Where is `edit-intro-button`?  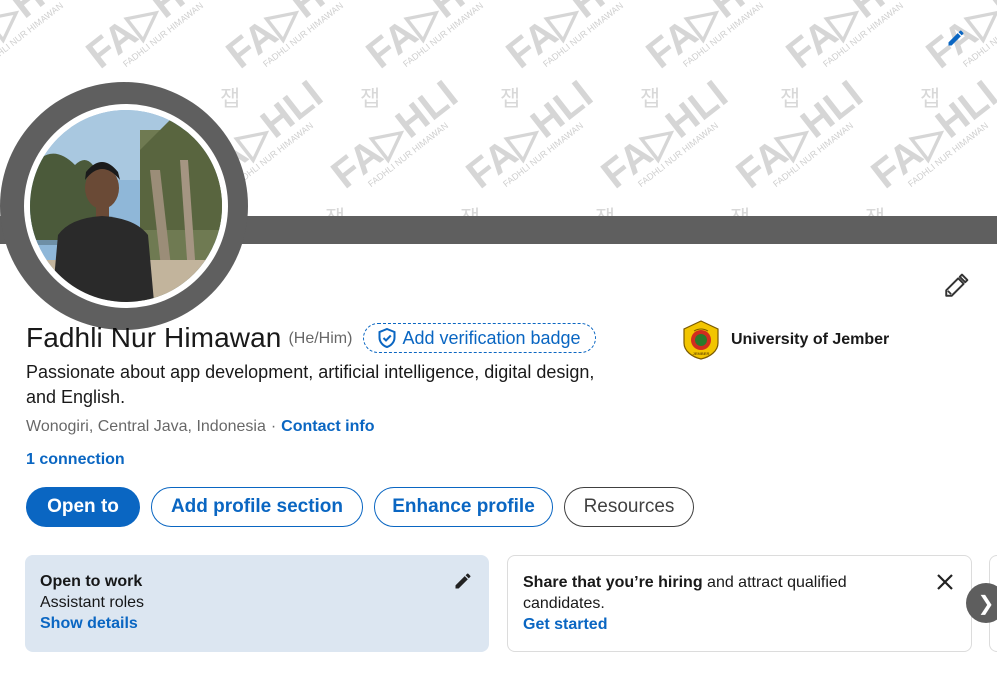
edit-intro-button is located at coordinates (956, 286).